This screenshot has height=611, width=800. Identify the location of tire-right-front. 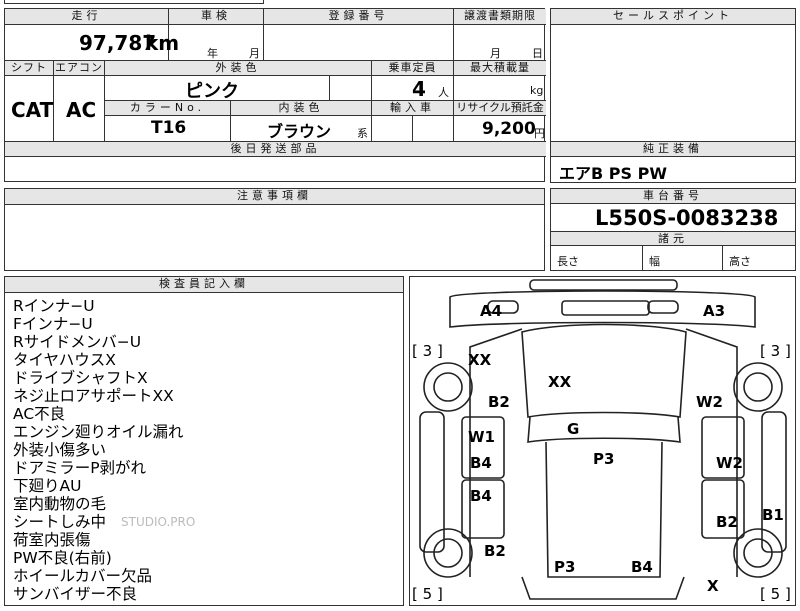
(758, 387).